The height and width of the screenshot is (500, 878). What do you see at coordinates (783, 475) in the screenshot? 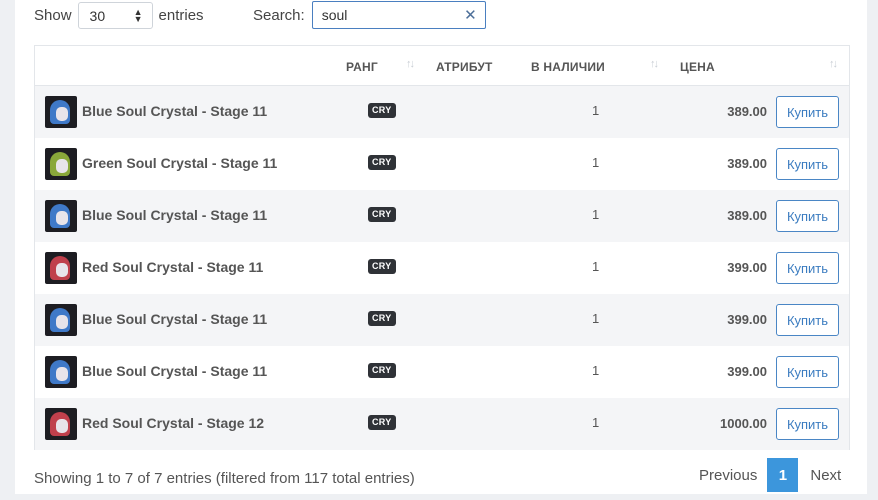
I see `page-1-button: 1` at bounding box center [783, 475].